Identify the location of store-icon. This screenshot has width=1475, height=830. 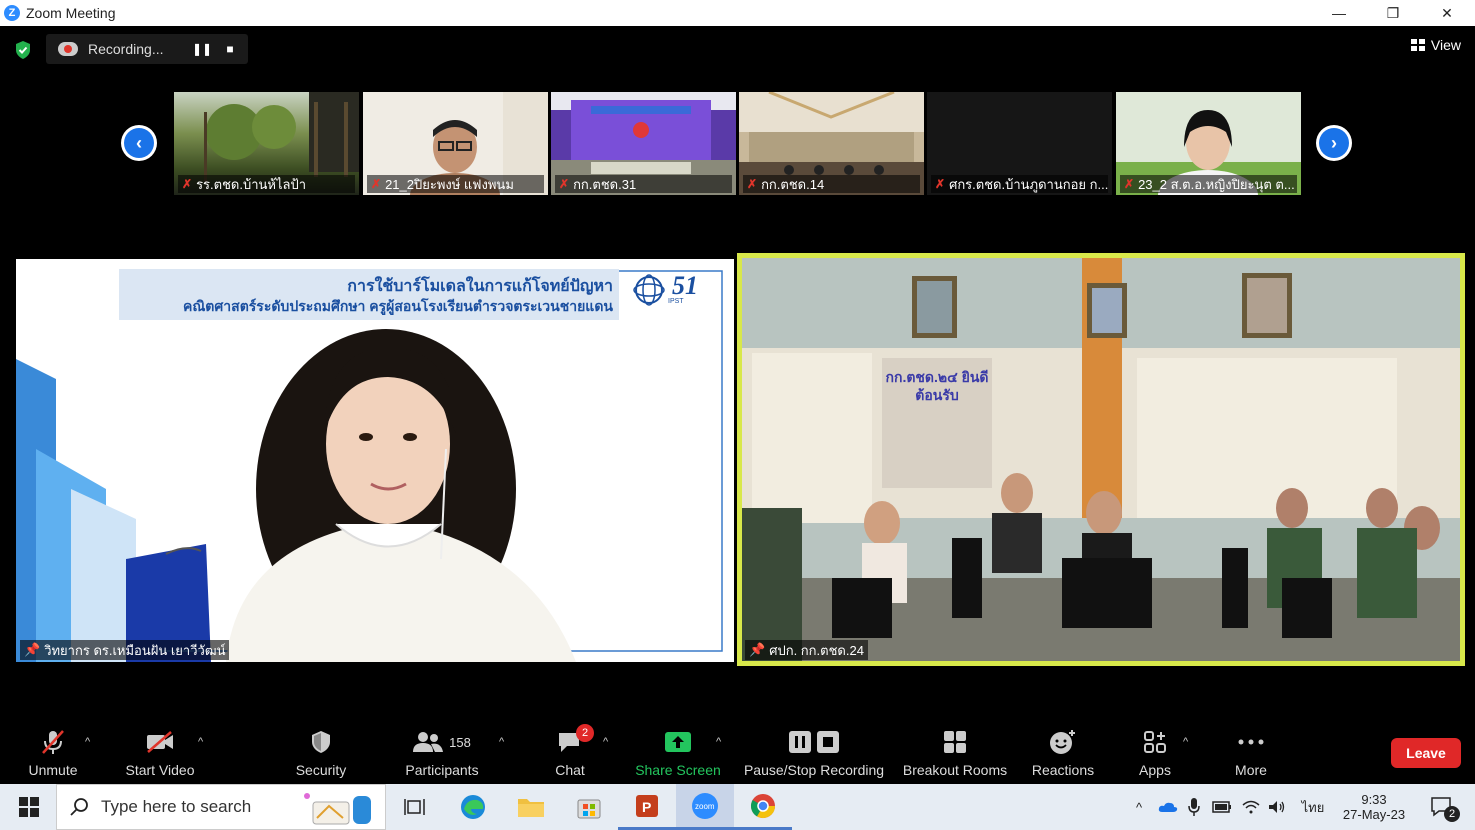
(589, 809).